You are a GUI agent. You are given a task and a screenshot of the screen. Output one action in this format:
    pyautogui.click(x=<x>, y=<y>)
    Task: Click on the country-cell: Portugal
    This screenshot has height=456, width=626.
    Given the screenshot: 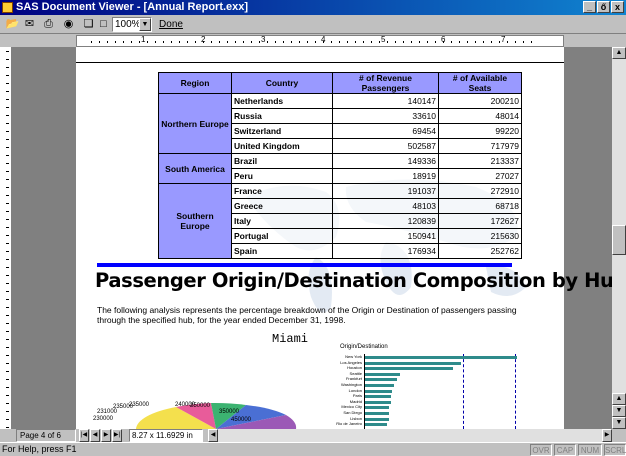 What is the action you would take?
    pyautogui.click(x=282, y=236)
    